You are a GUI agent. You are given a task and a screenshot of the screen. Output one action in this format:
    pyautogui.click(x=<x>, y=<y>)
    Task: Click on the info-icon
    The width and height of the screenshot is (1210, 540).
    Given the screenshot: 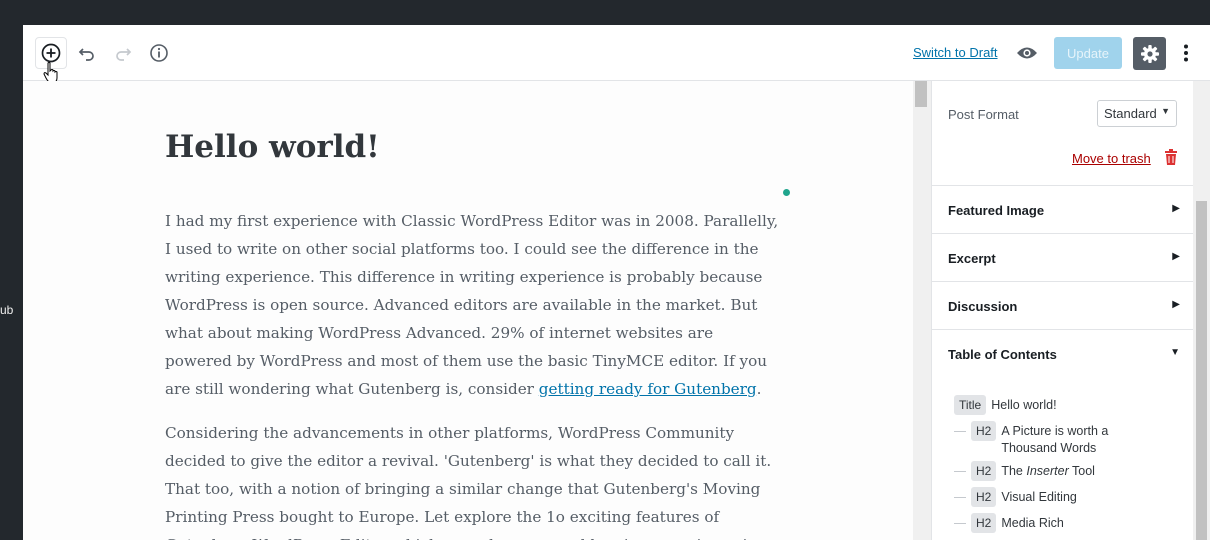 What is the action you would take?
    pyautogui.click(x=159, y=53)
    